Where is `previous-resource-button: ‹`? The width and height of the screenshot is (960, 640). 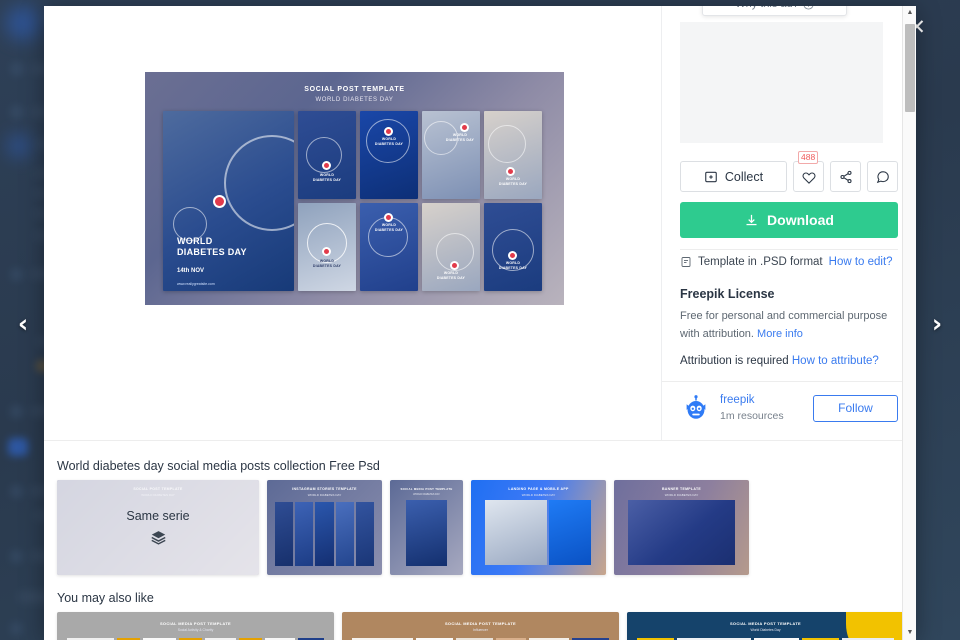
previous-resource-button: ‹ is located at coordinates (23, 325).